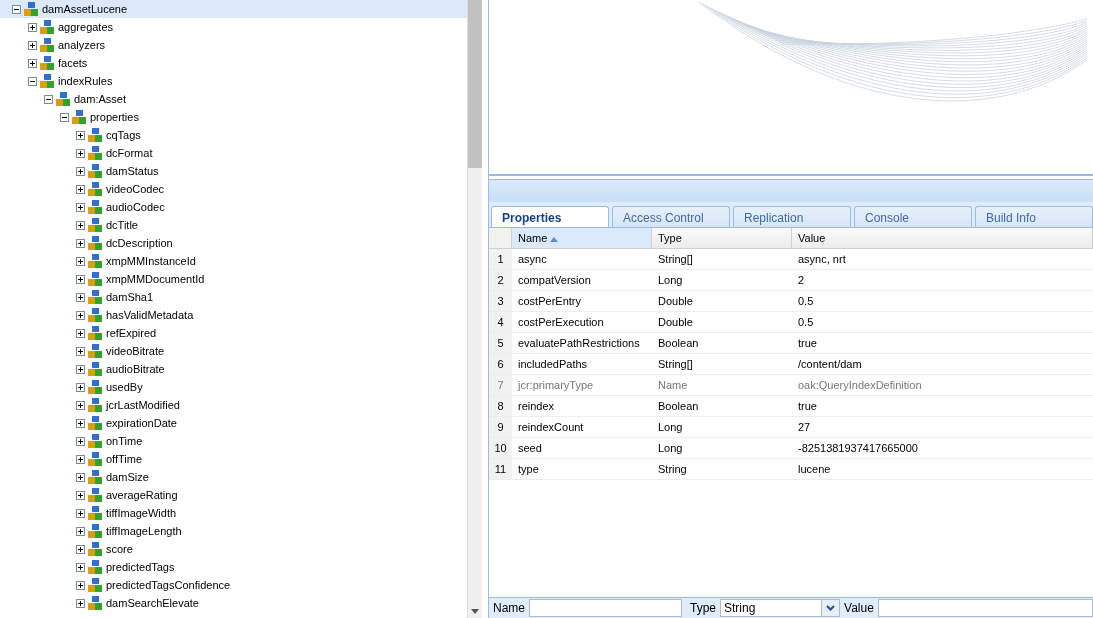 This screenshot has width=1093, height=618. Describe the element at coordinates (141, 513) in the screenshot. I see `tree-node-label: tiffImageWidth` at that location.